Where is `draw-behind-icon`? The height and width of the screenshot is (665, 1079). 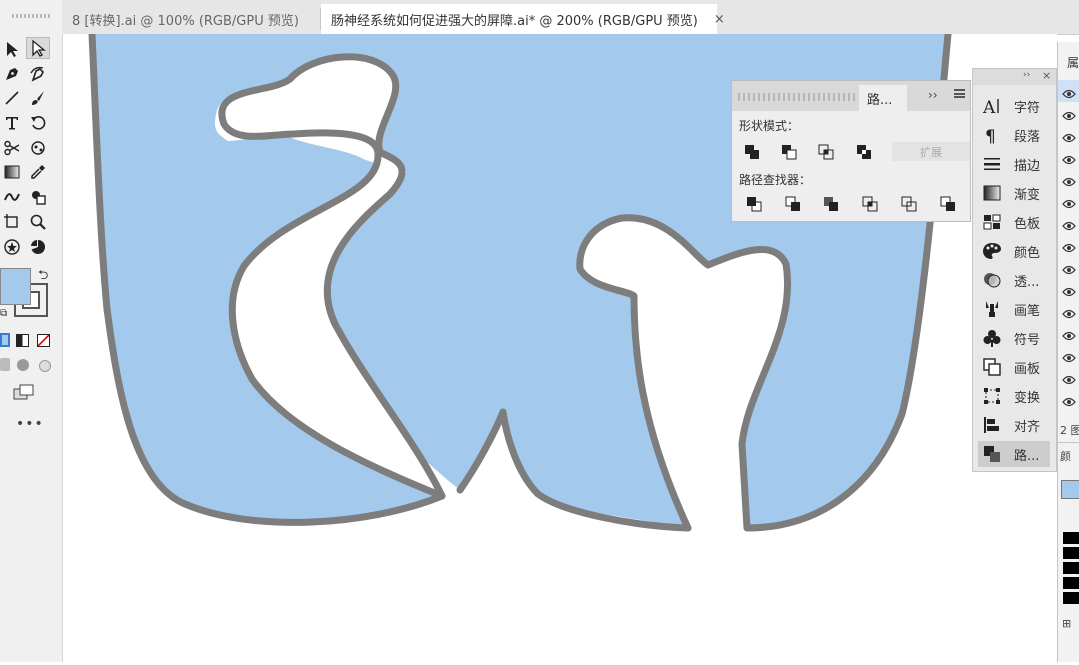
draw-behind-icon is located at coordinates (23, 365).